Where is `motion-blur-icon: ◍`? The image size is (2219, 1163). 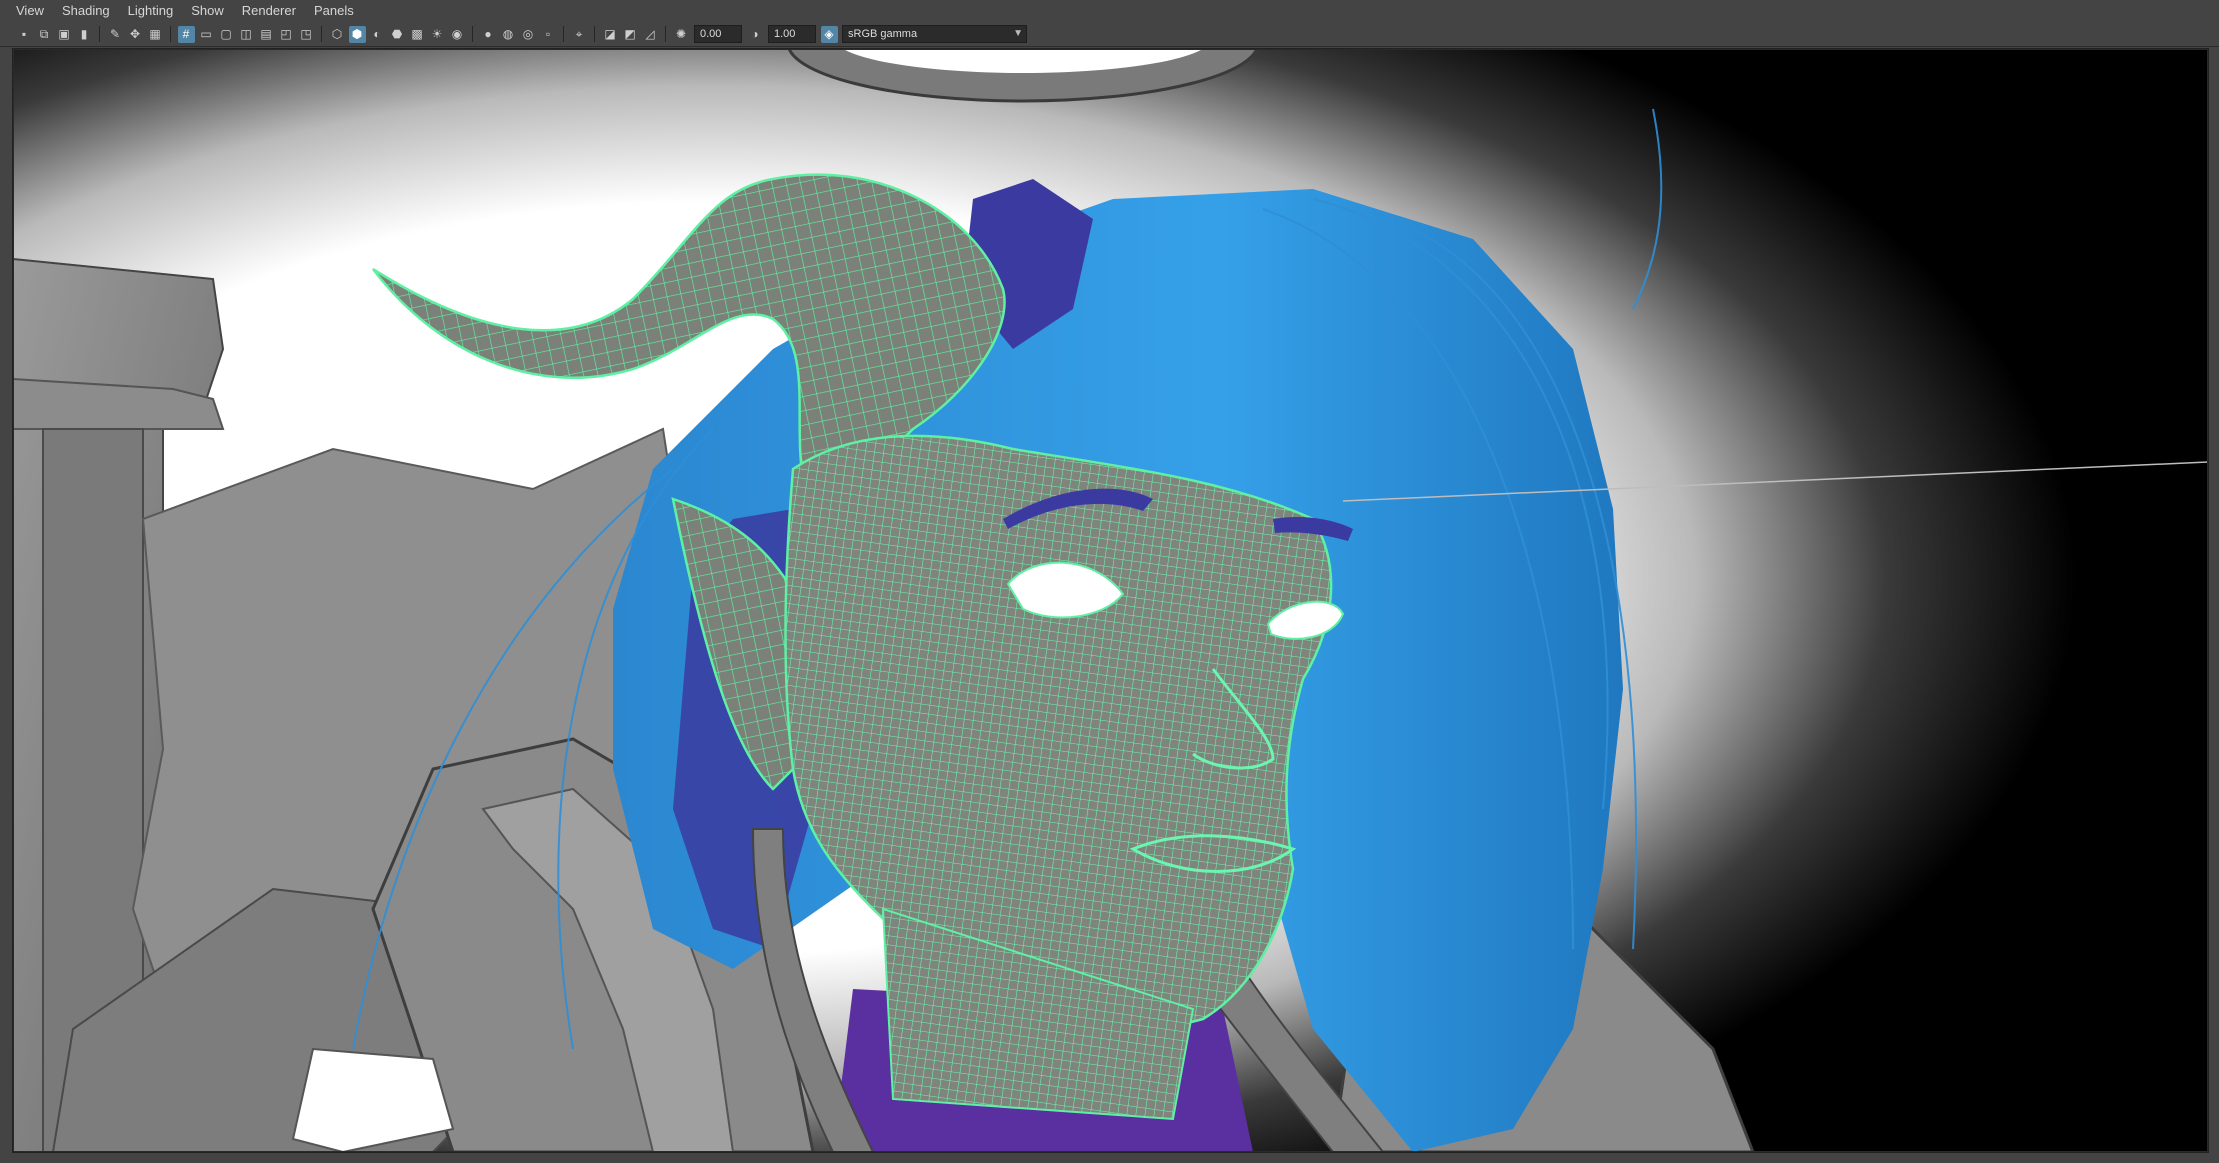 motion-blur-icon: ◍ is located at coordinates (508, 34).